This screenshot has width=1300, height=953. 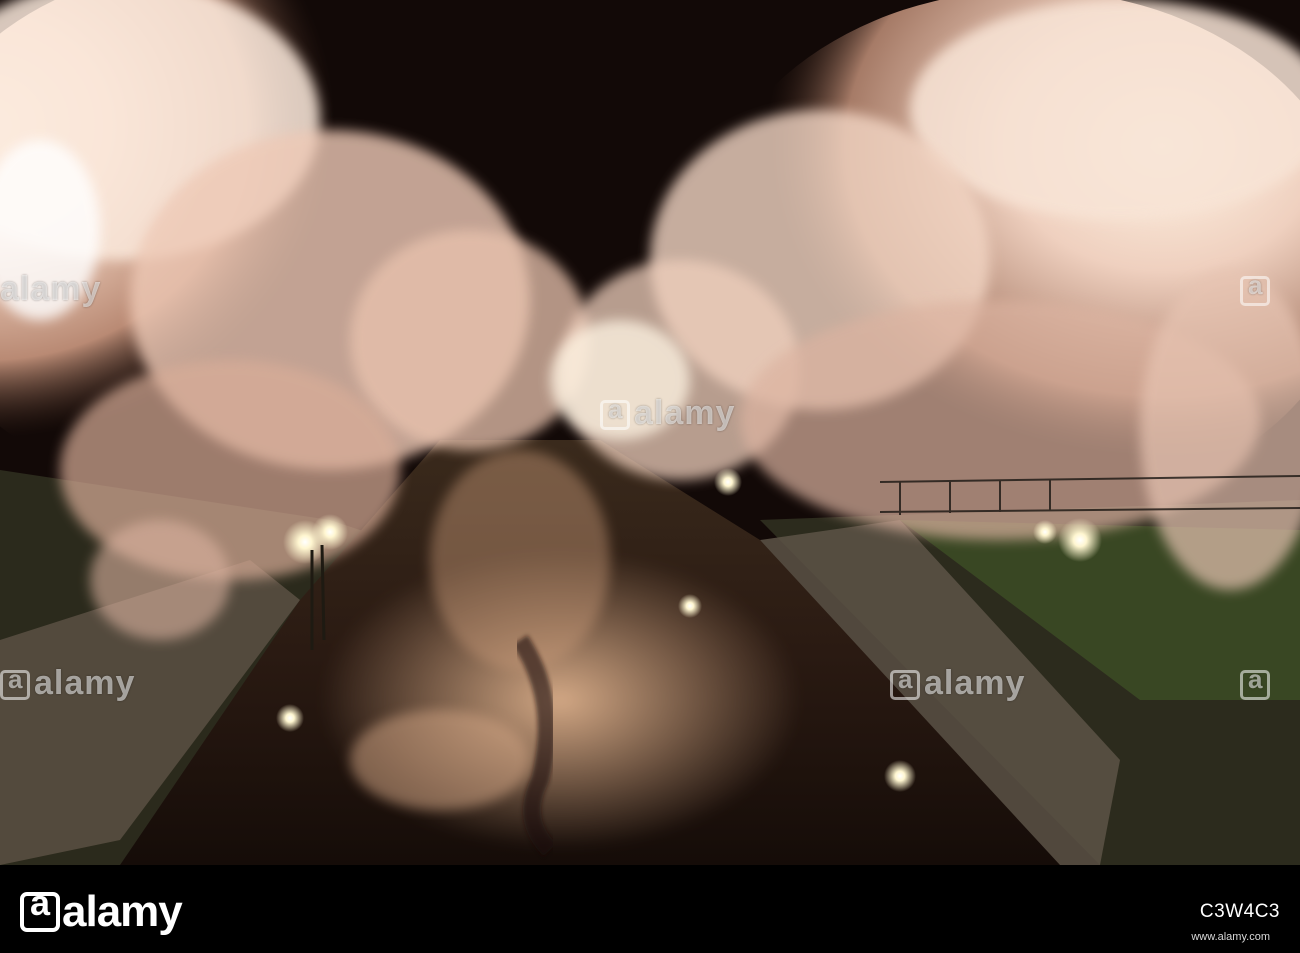 I want to click on alamy-logo-icon, so click(x=40, y=907).